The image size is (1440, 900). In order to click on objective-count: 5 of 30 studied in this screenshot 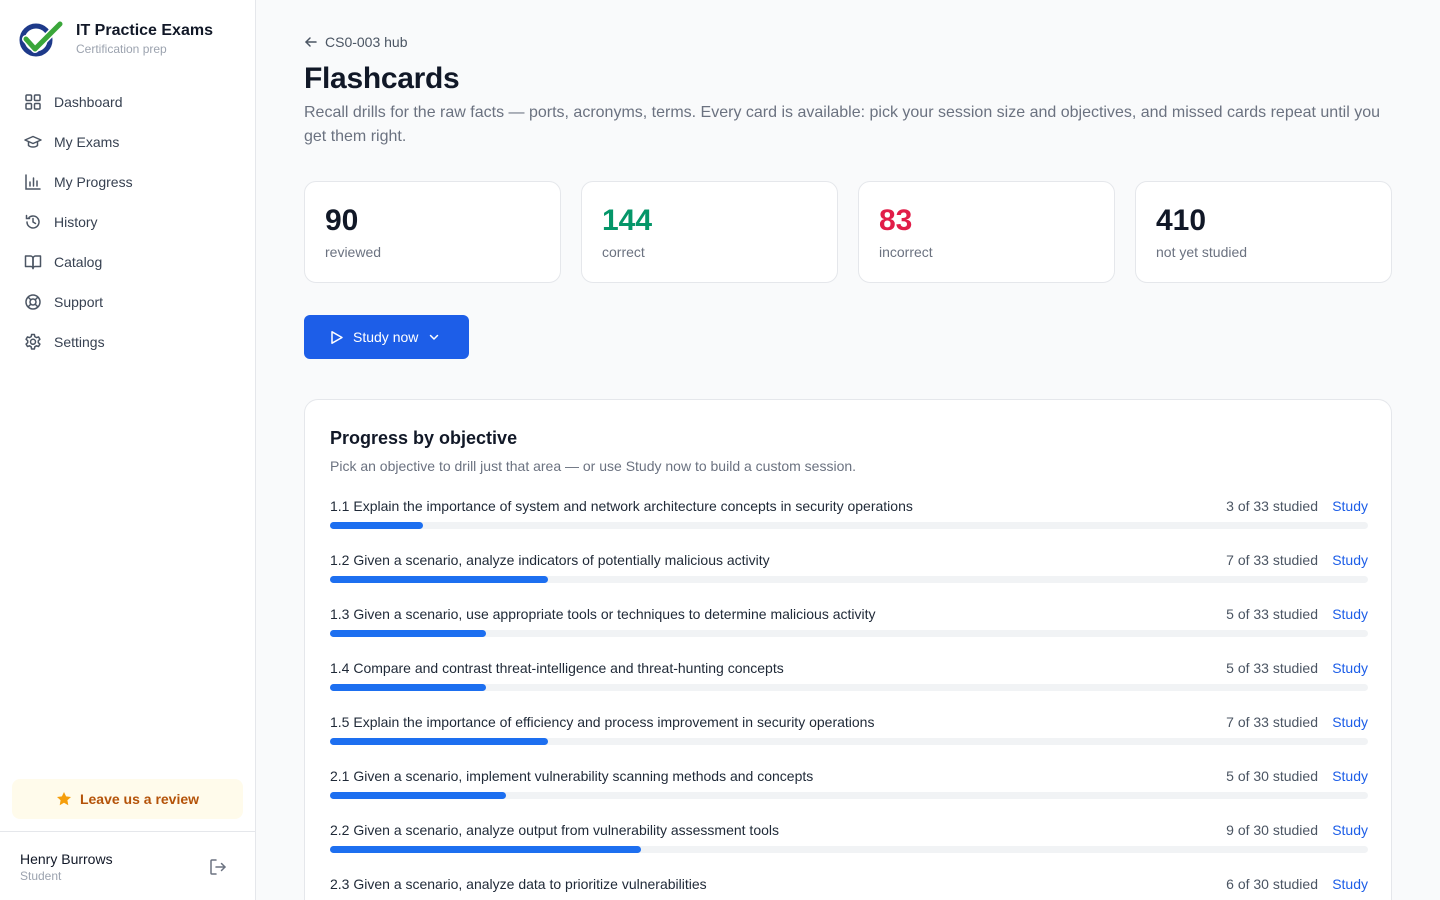, I will do `click(1272, 776)`.